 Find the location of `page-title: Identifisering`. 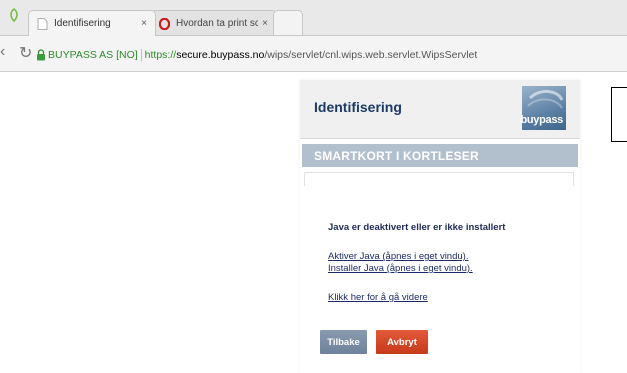

page-title: Identifisering is located at coordinates (358, 107).